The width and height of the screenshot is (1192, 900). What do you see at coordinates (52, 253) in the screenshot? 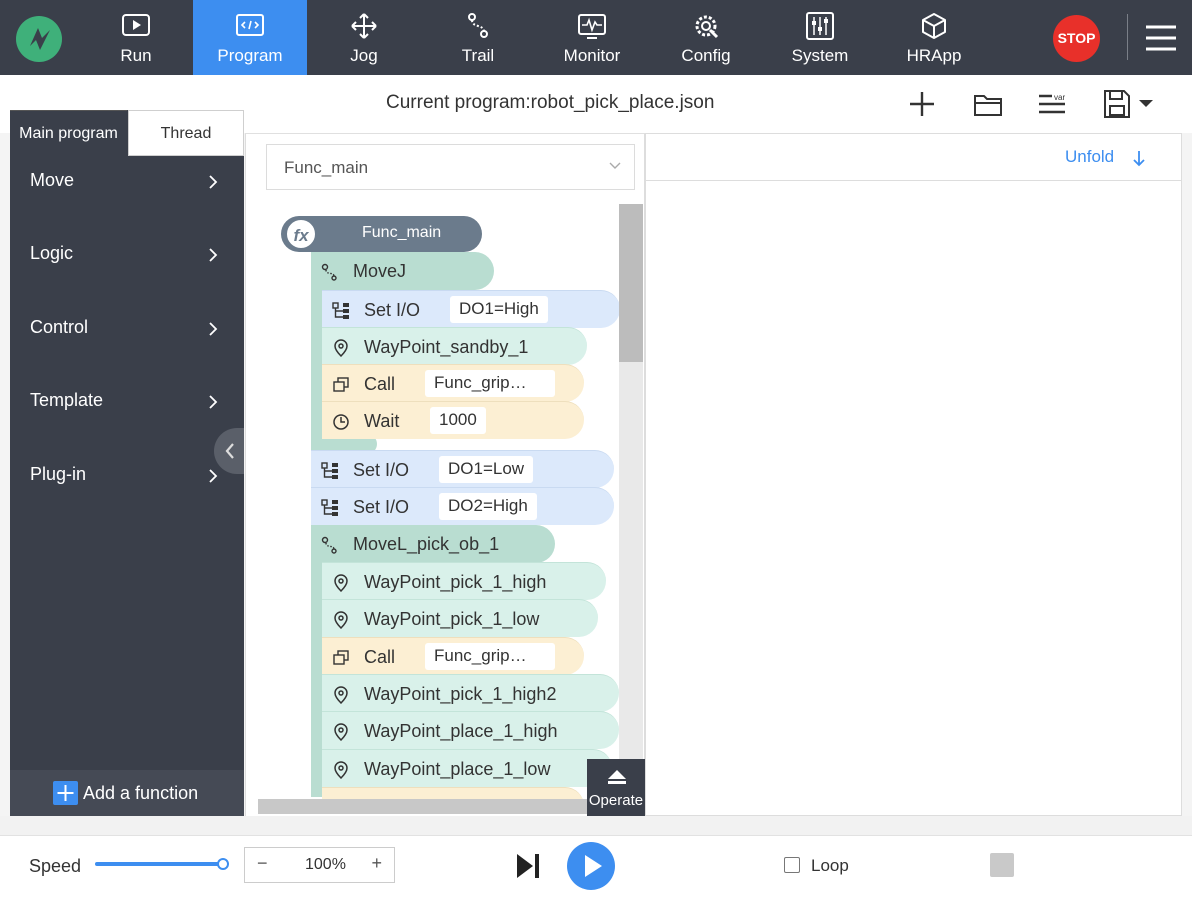
I see `category-label: Logic` at bounding box center [52, 253].